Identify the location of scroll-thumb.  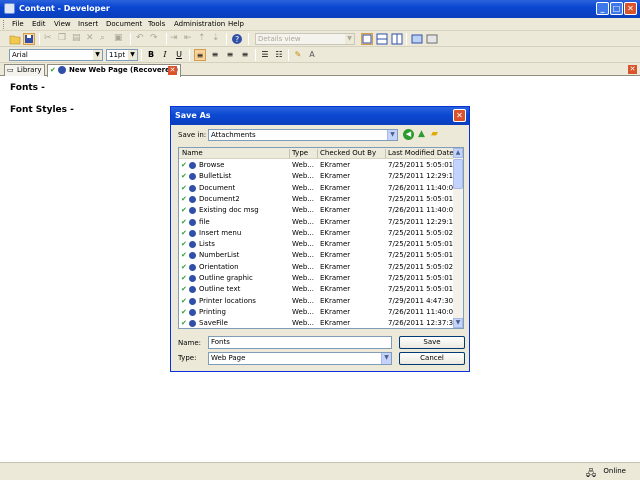
(458, 174).